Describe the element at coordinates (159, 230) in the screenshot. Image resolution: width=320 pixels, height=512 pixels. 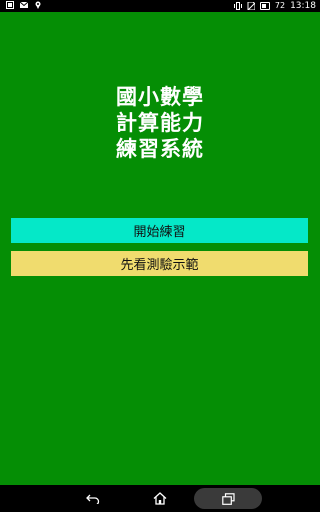
I see `start-practice-button: 開始練習` at that location.